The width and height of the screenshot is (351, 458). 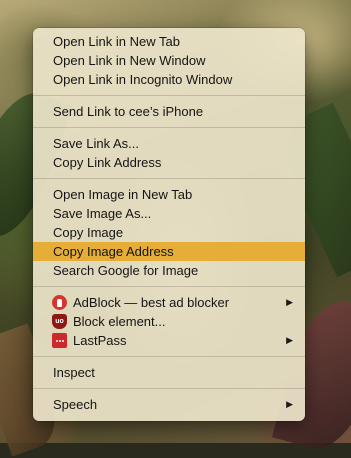 What do you see at coordinates (59, 321) in the screenshot?
I see `ublock-icon: uo` at bounding box center [59, 321].